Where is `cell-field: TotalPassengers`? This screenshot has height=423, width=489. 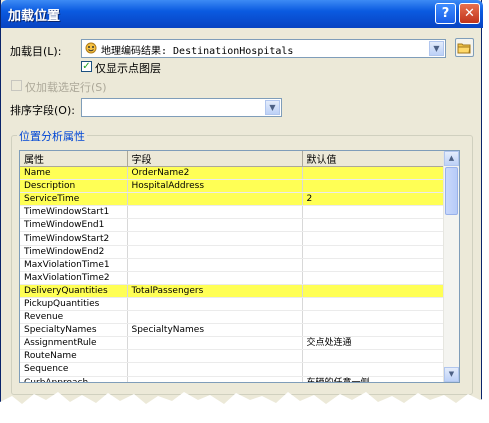
cell-field: TotalPassengers is located at coordinates (215, 291).